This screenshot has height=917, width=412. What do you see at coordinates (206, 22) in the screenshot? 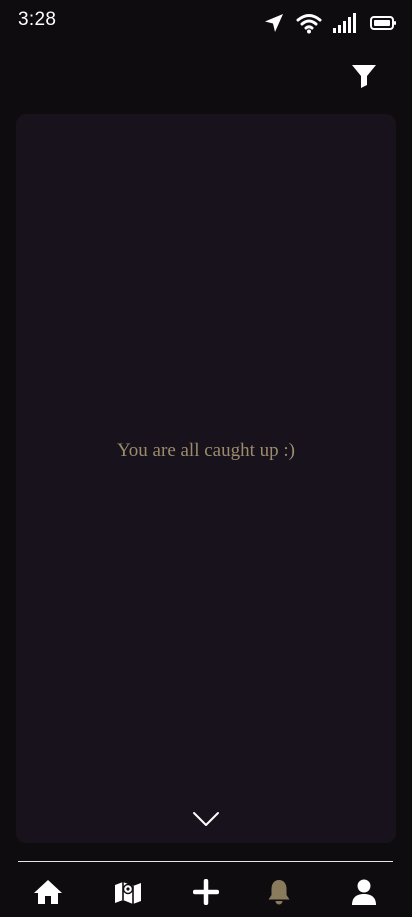
I see `status-bar: 3:28` at bounding box center [206, 22].